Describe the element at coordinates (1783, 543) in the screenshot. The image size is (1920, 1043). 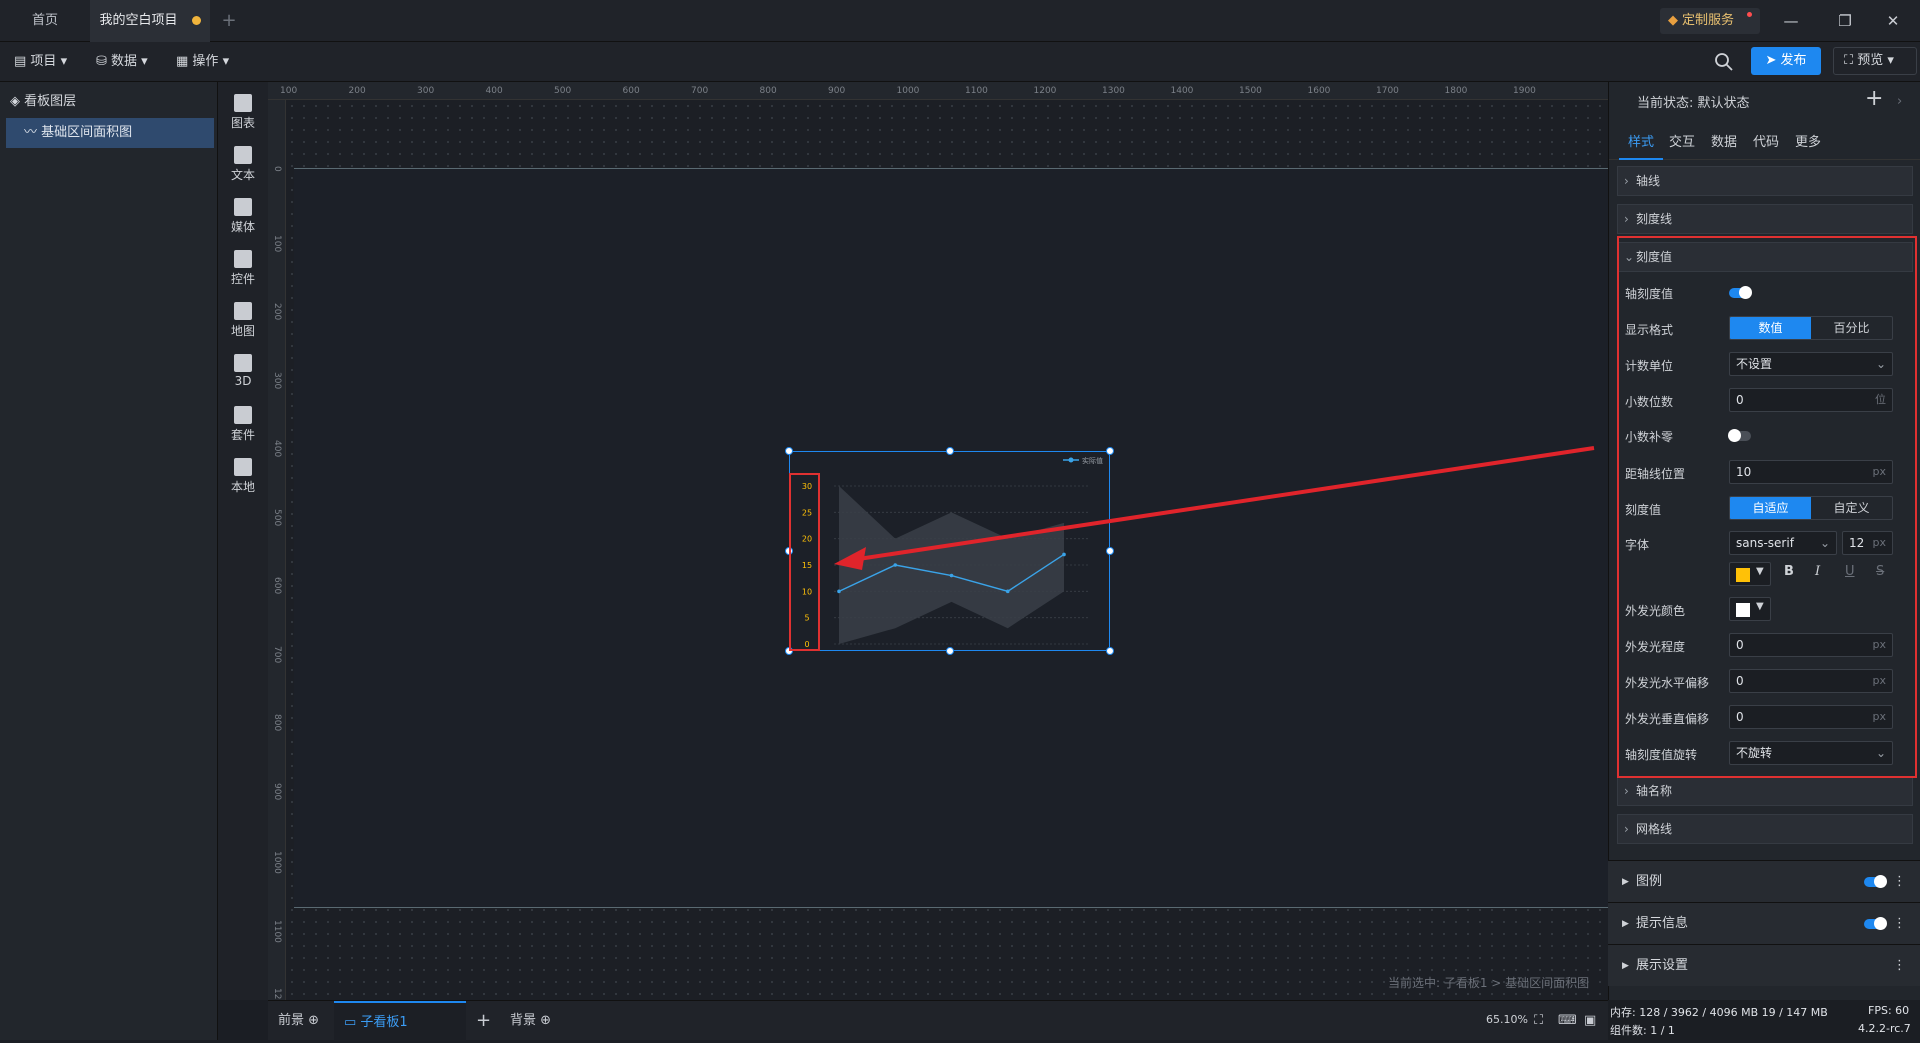
I see `font-family-select: sans-serif ⌄` at that location.